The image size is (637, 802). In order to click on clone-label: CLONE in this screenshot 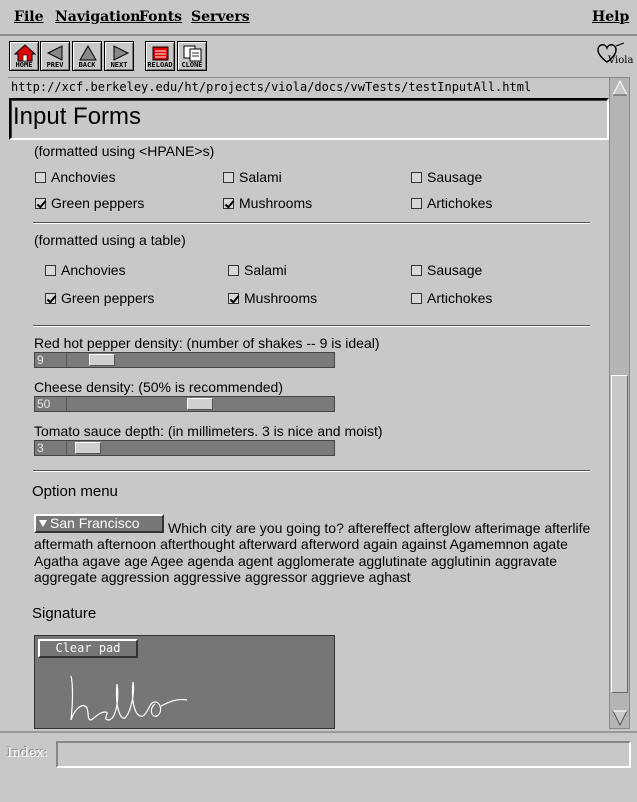, I will do `click(192, 65)`.